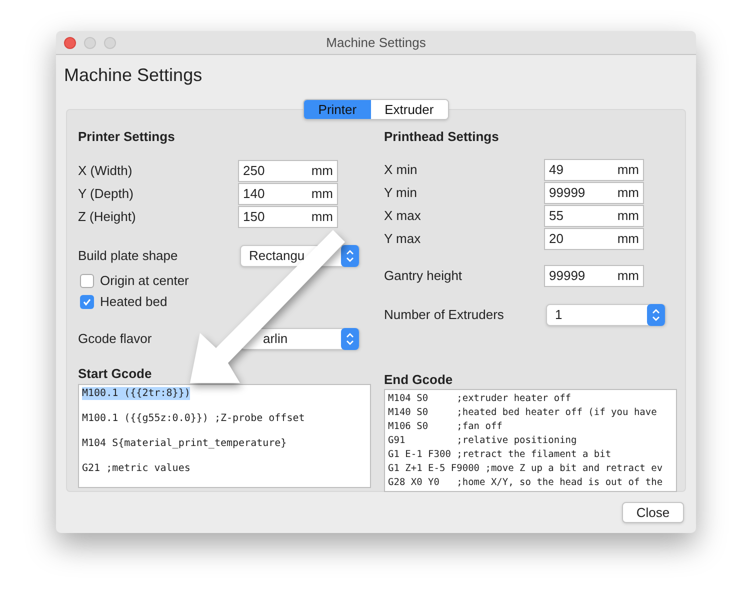 Image resolution: width=752 pixels, height=614 pixels. What do you see at coordinates (105, 171) in the screenshot?
I see `field-label: X (Width)` at bounding box center [105, 171].